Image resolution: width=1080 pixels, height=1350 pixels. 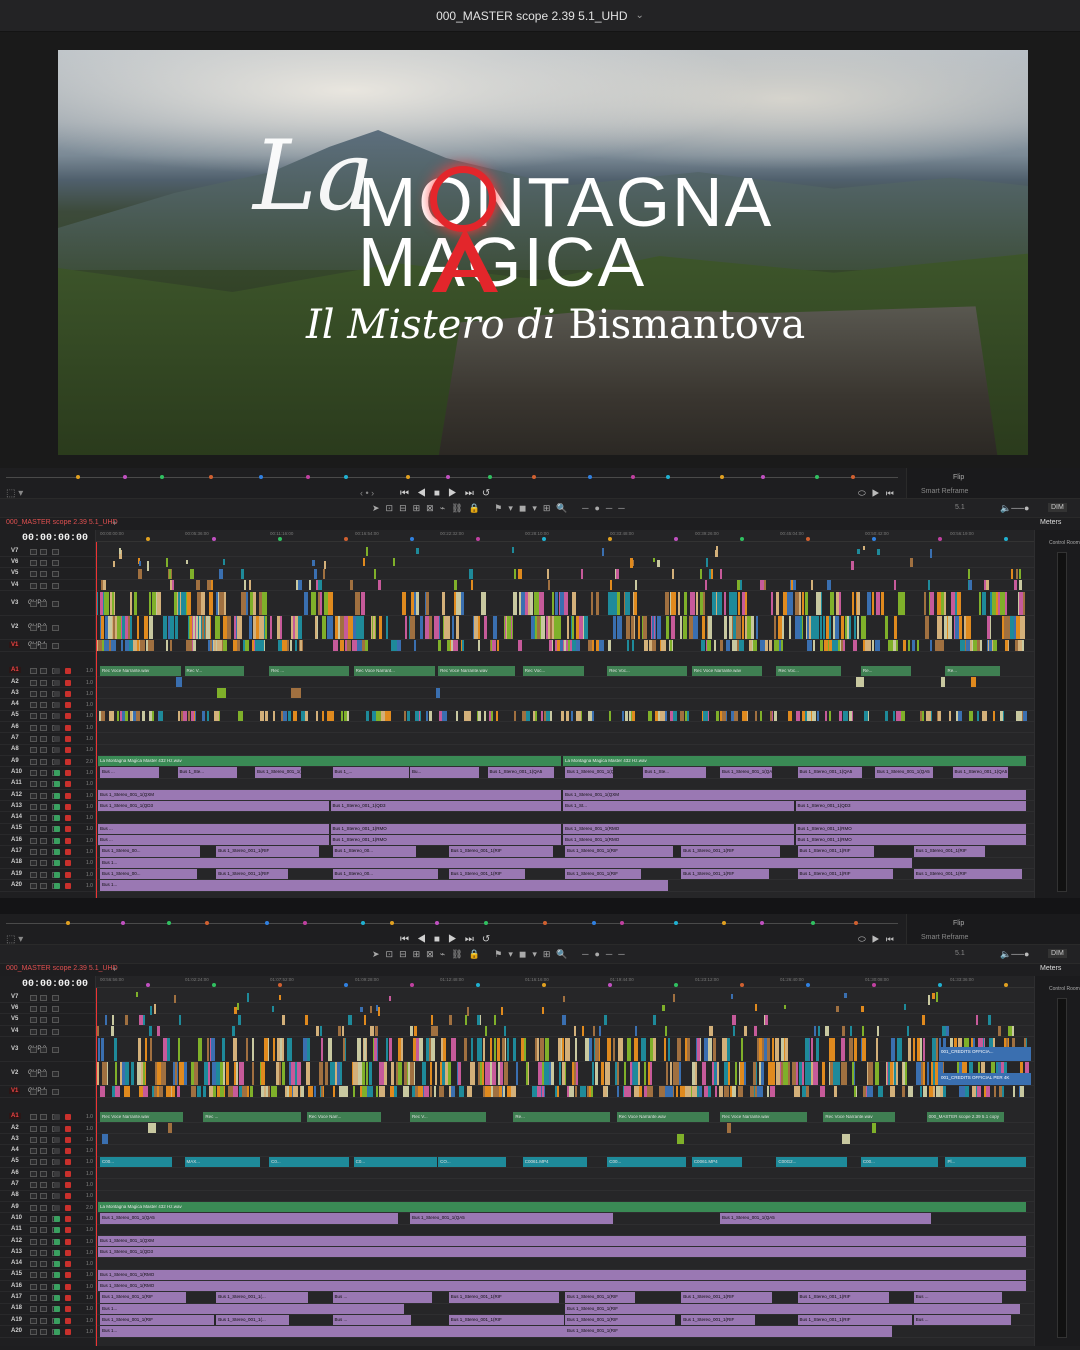 What do you see at coordinates (16, 874) in the screenshot?
I see `track-name: A19` at bounding box center [16, 874].